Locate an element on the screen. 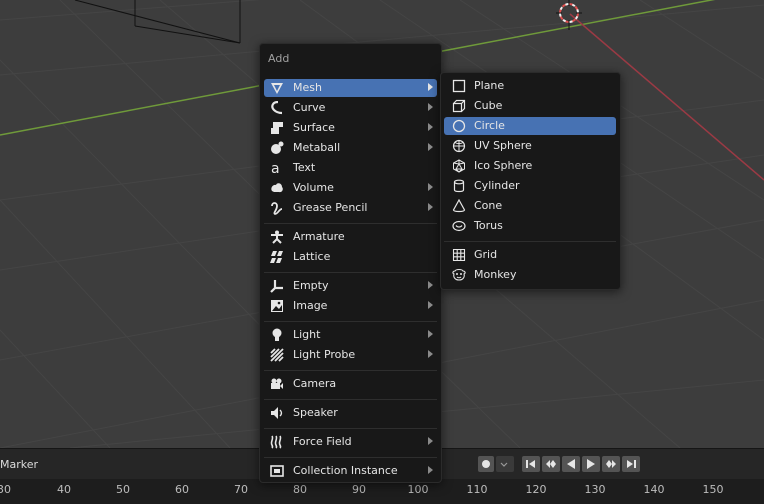 This screenshot has height=504, width=764. menu-item-light-probe: Light Probe is located at coordinates (350, 355).